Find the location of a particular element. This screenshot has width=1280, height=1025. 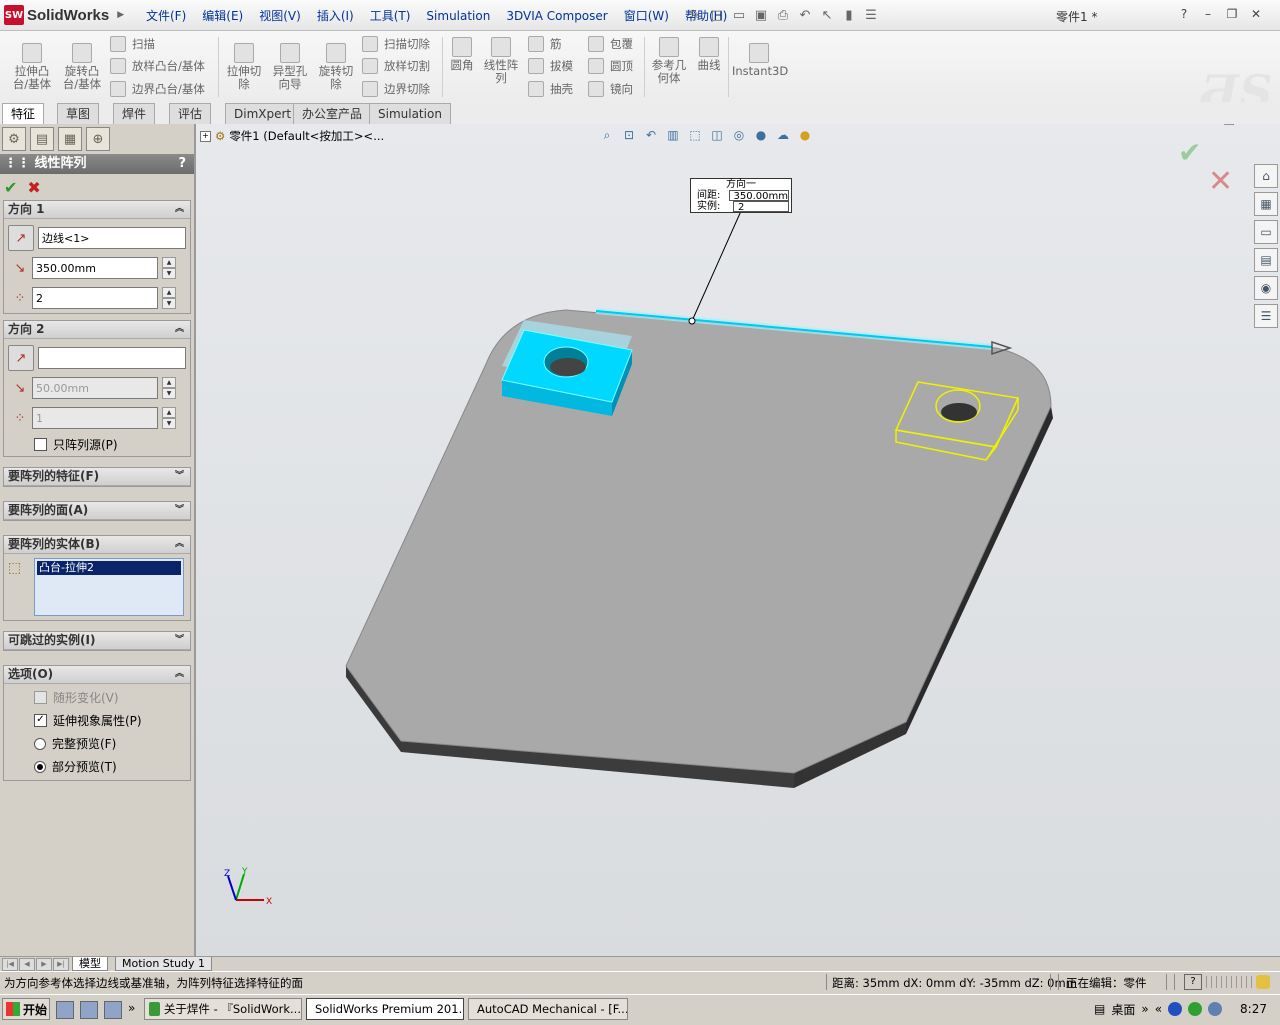

hole-wizard-button: 异型孔 向导 is located at coordinates (290, 67).